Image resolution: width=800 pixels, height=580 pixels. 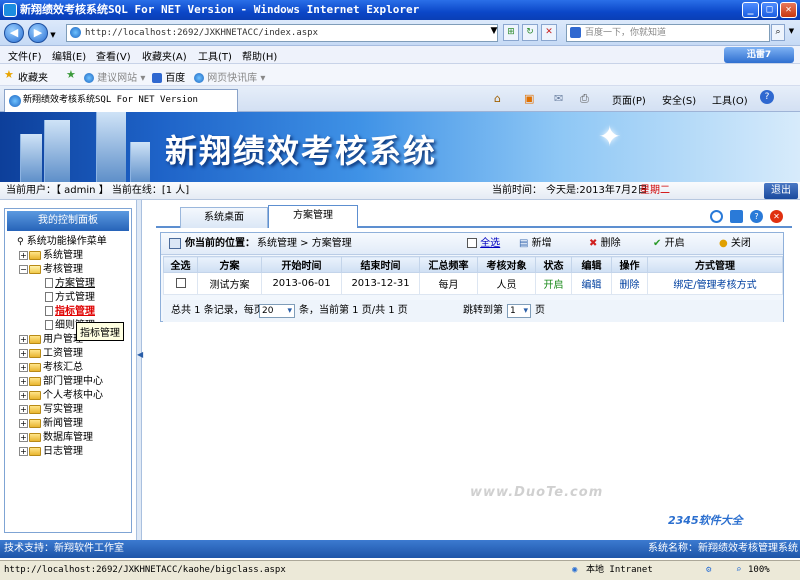 What do you see at coordinates (70, 284) in the screenshot?
I see `tree-item-plan: 方案管理` at bounding box center [70, 284].